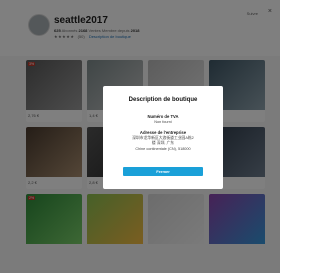 This screenshot has width=320, height=273. Describe the element at coordinates (163, 116) in the screenshot. I see `vat-label: Numéro de TVA` at that location.